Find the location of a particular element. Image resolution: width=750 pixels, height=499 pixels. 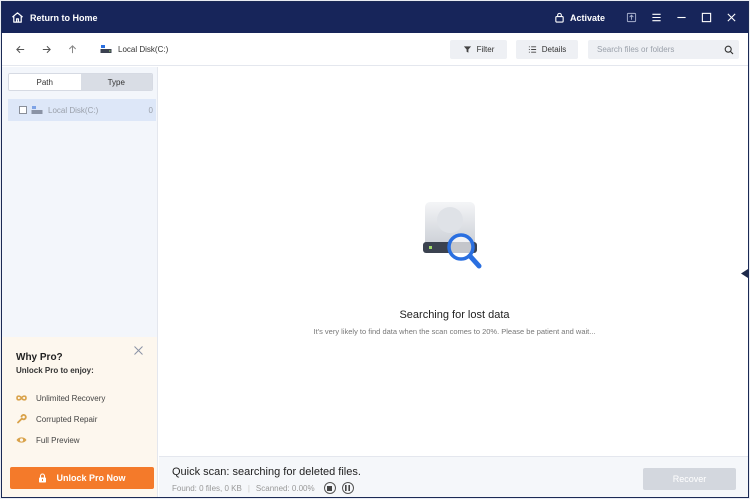

tab-type: Type is located at coordinates (116, 82).